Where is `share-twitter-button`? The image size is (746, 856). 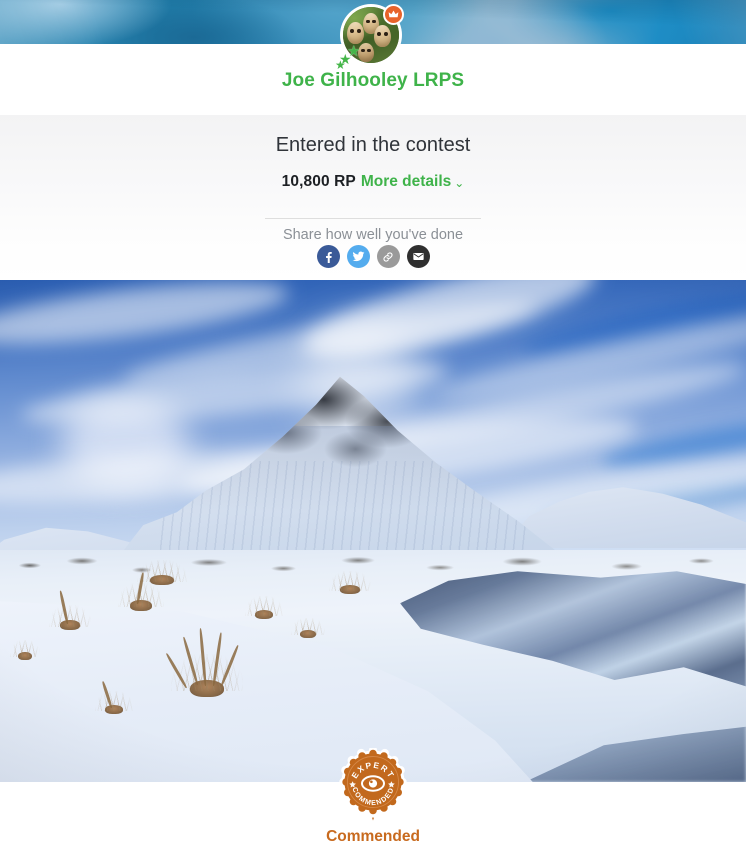
share-twitter-button is located at coordinates (358, 256).